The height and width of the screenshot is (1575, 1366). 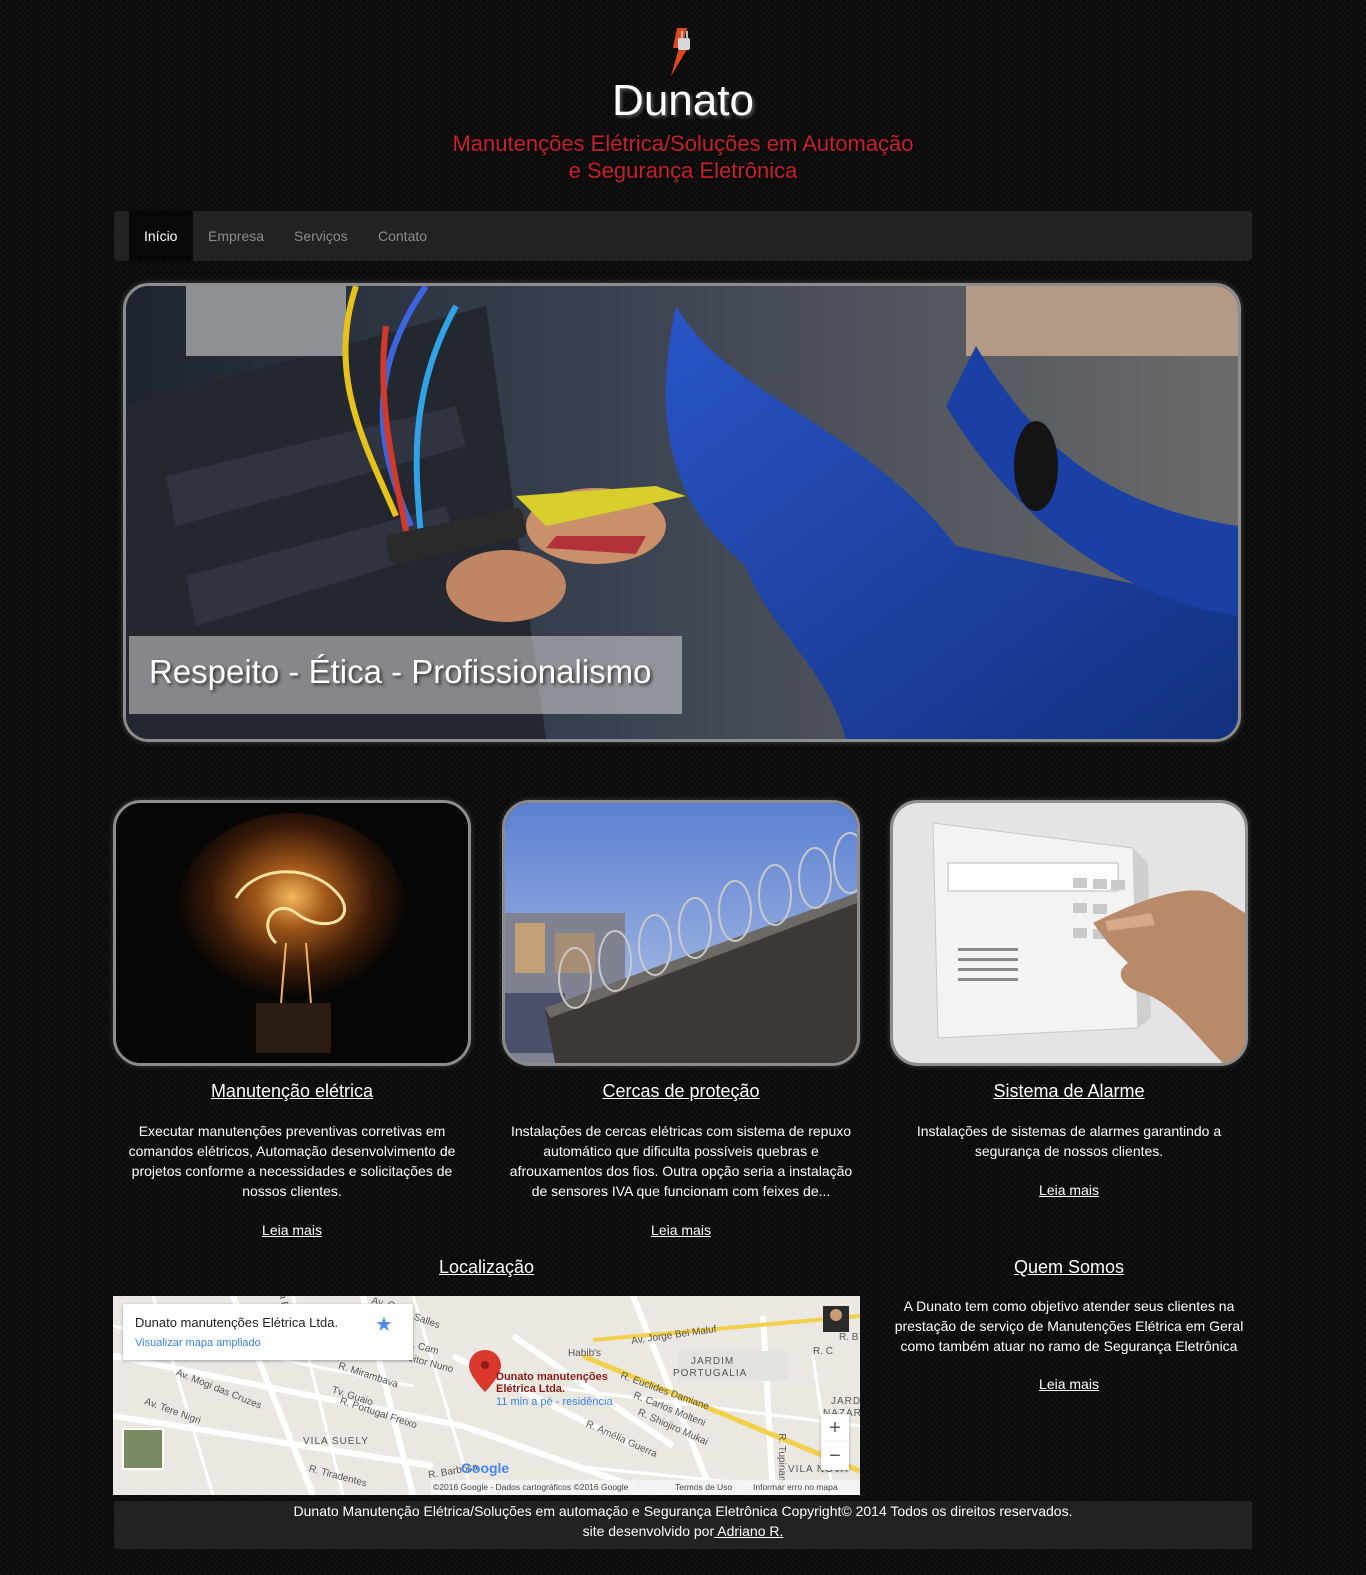 What do you see at coordinates (585, 1353) in the screenshot?
I see `map-poi-label: Habib's` at bounding box center [585, 1353].